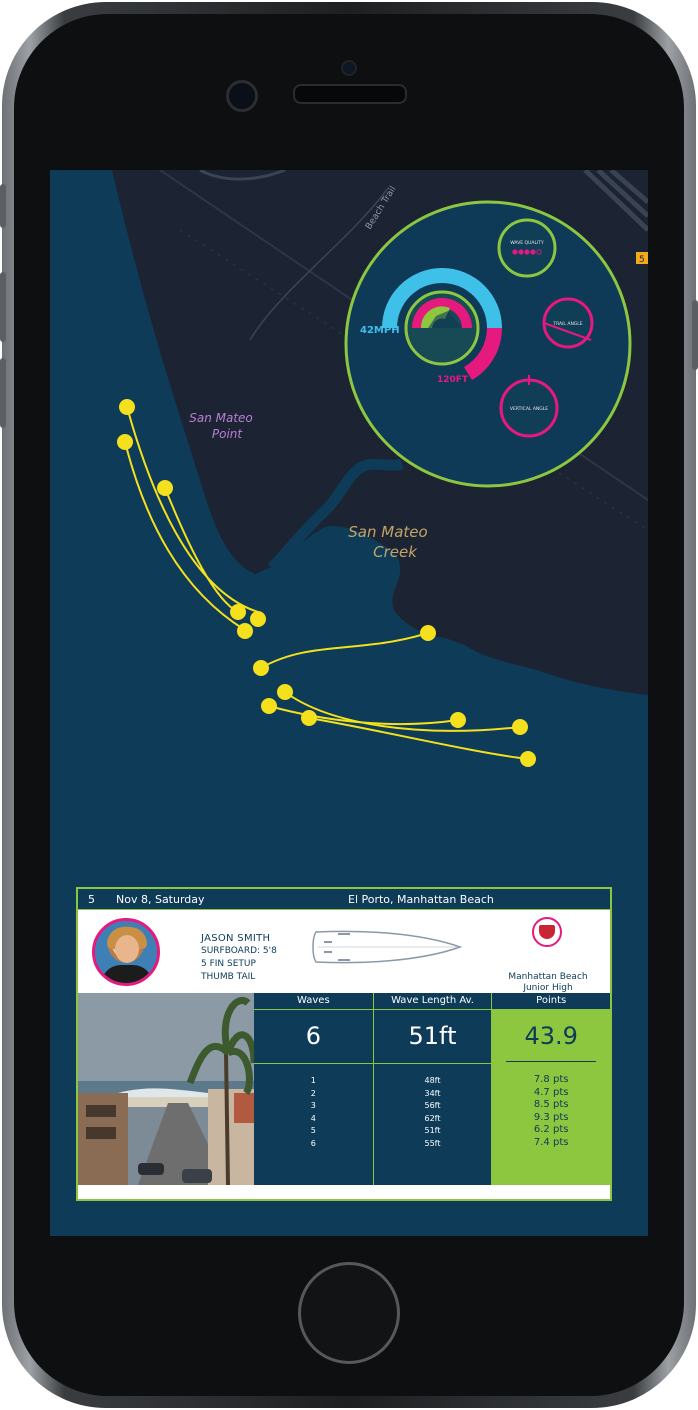  I want to click on list-item: 51ft, so click(432, 1131).